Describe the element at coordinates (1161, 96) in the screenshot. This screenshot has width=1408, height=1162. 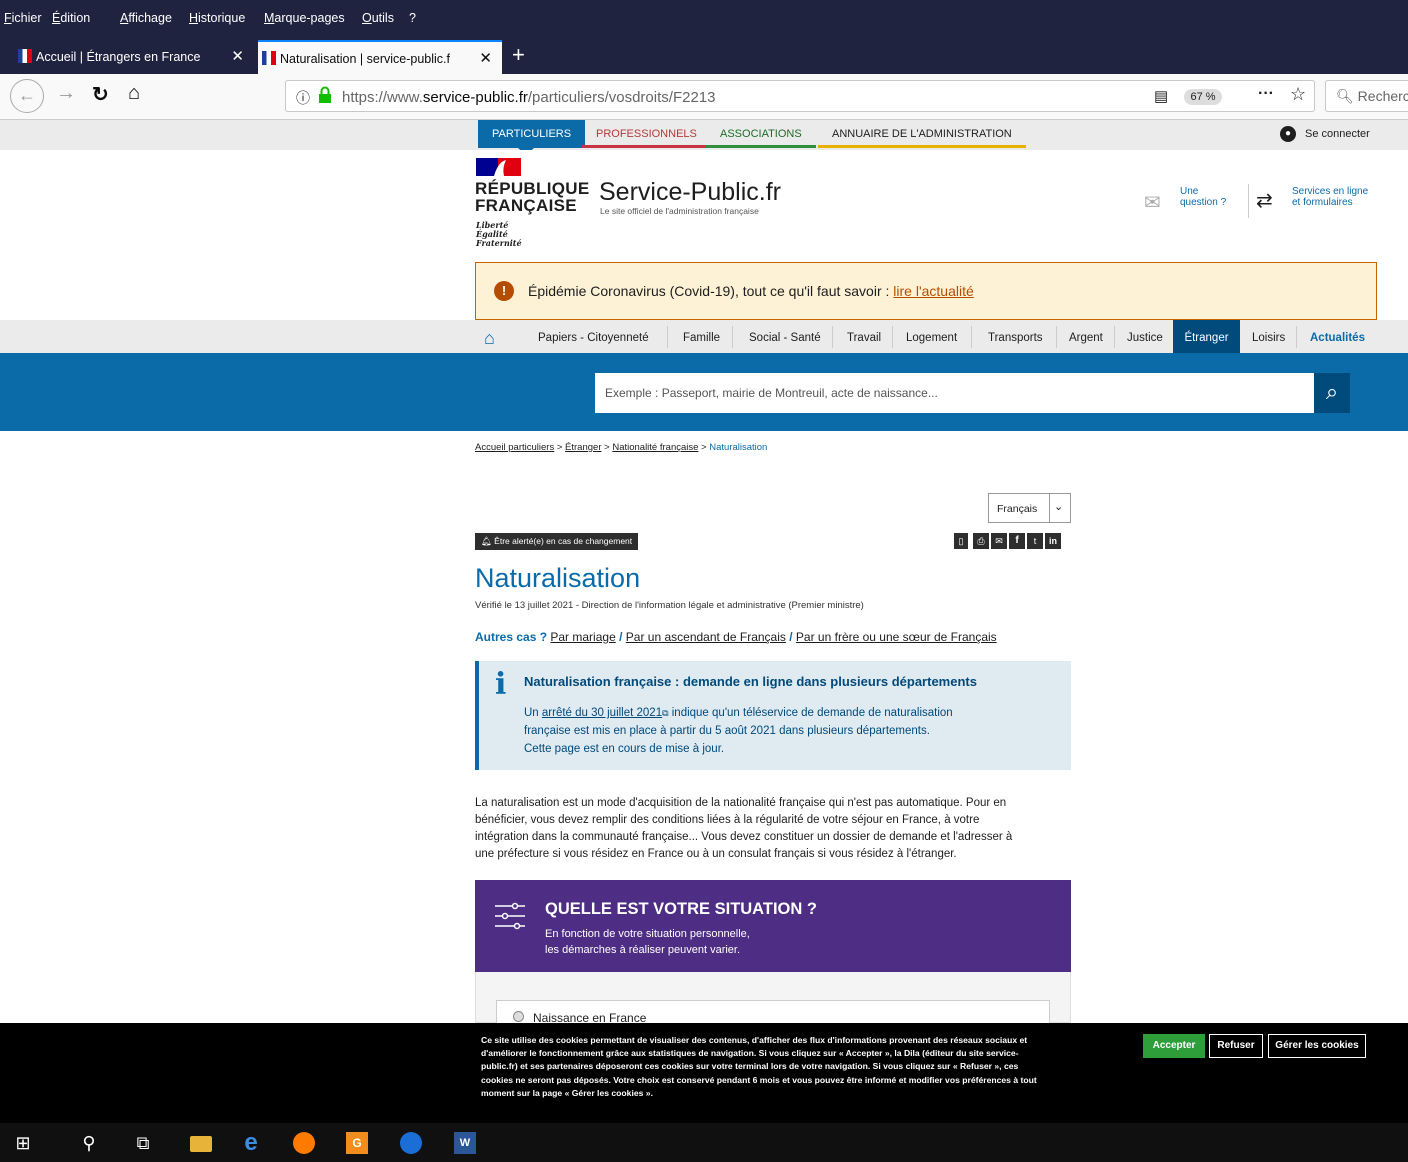
I see `reader-view-icon: ▤` at that location.